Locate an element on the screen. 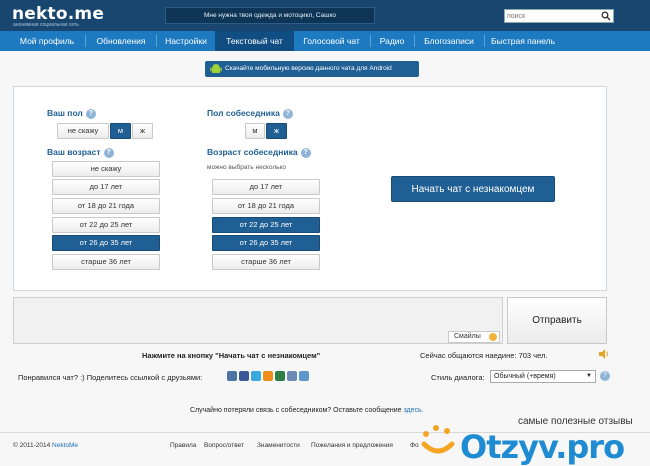 The image size is (650, 466). speaker-icon is located at coordinates (604, 354).